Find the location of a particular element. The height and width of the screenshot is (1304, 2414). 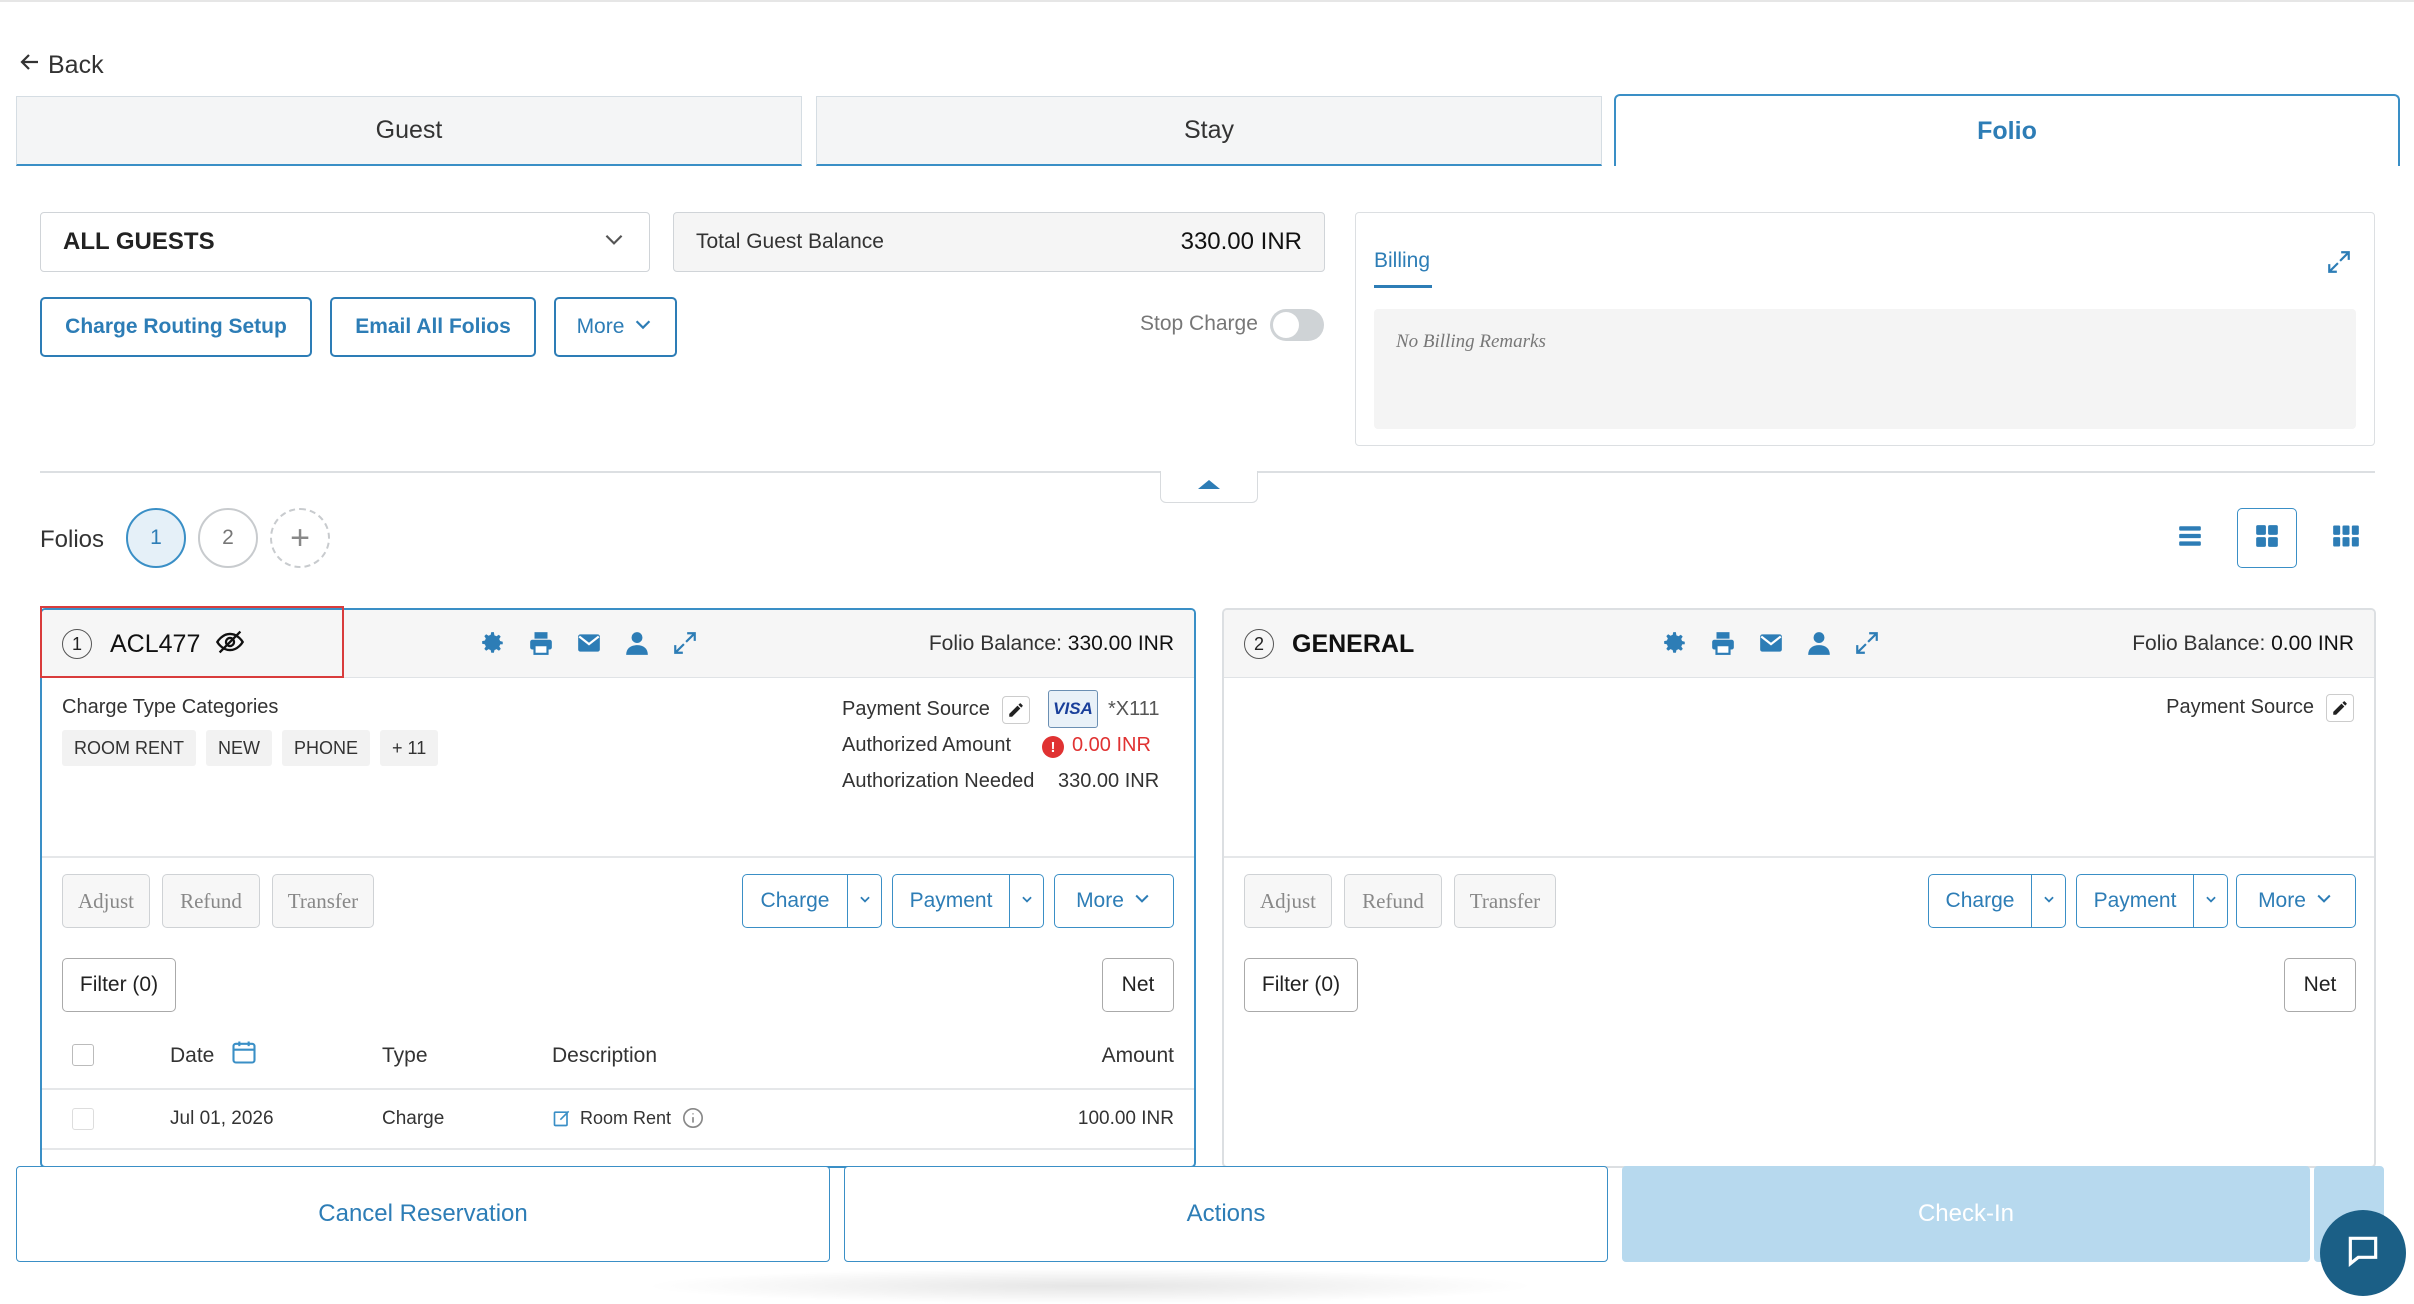

arrow-left-icon is located at coordinates (30, 65).